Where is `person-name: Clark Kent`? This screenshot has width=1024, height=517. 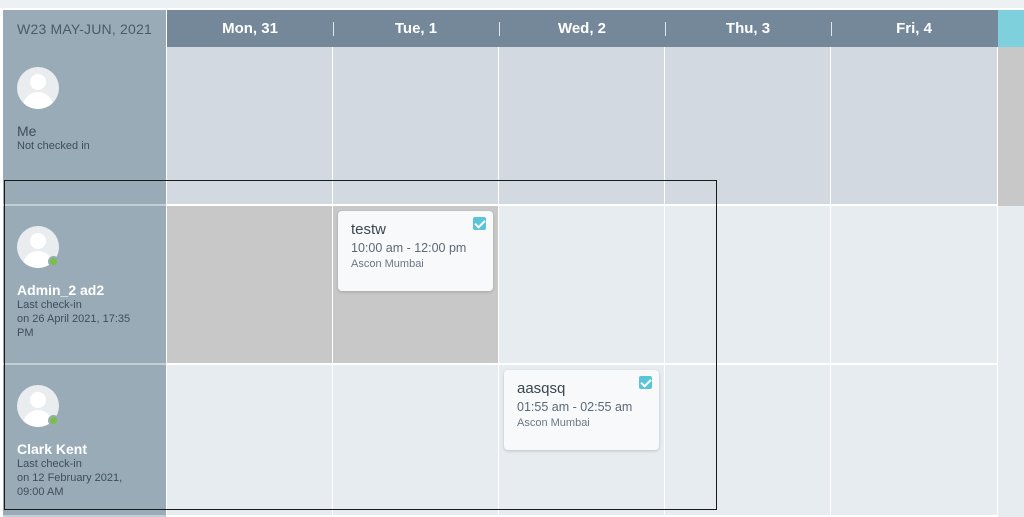 person-name: Clark Kent is located at coordinates (52, 449).